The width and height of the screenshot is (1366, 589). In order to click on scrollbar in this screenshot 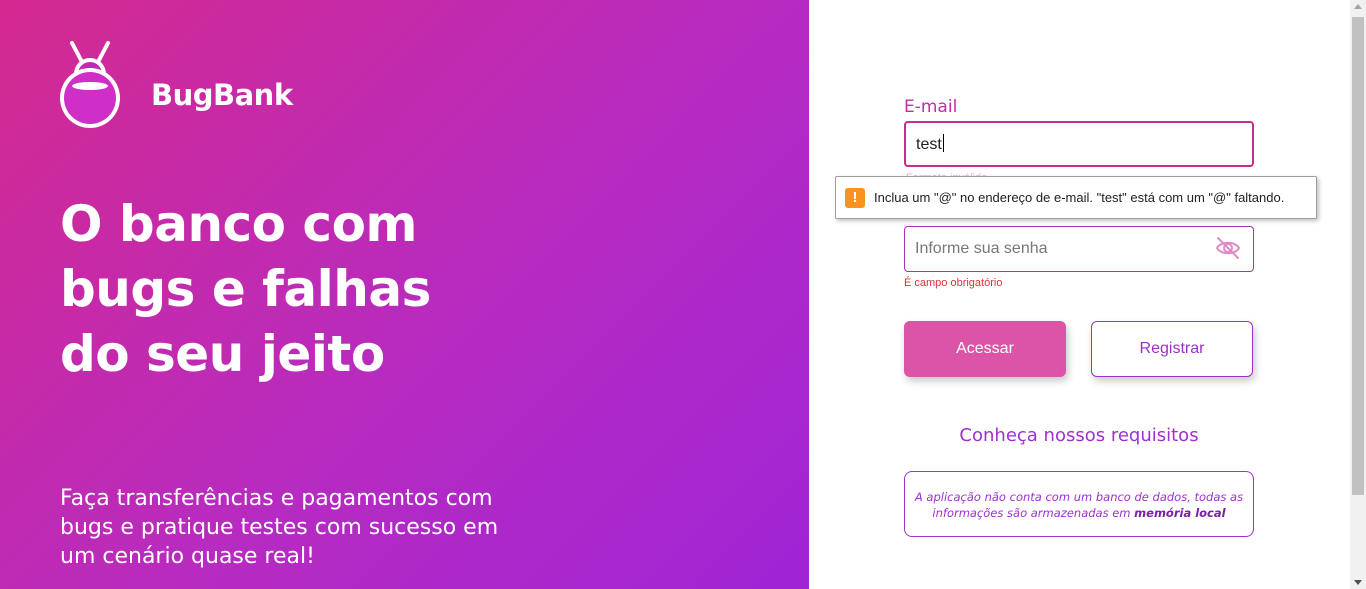, I will do `click(1358, 294)`.